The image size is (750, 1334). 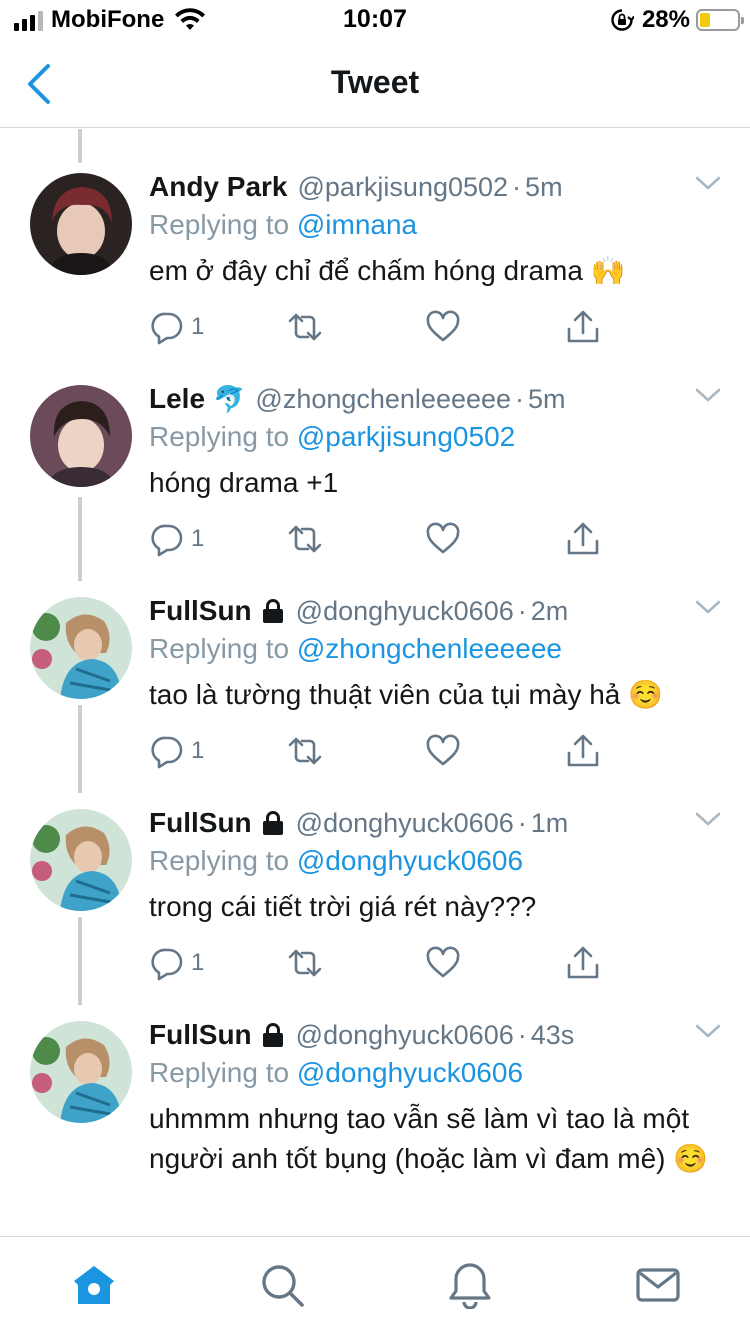 I want to click on user-handle: @parkjisung0502, so click(x=403, y=187).